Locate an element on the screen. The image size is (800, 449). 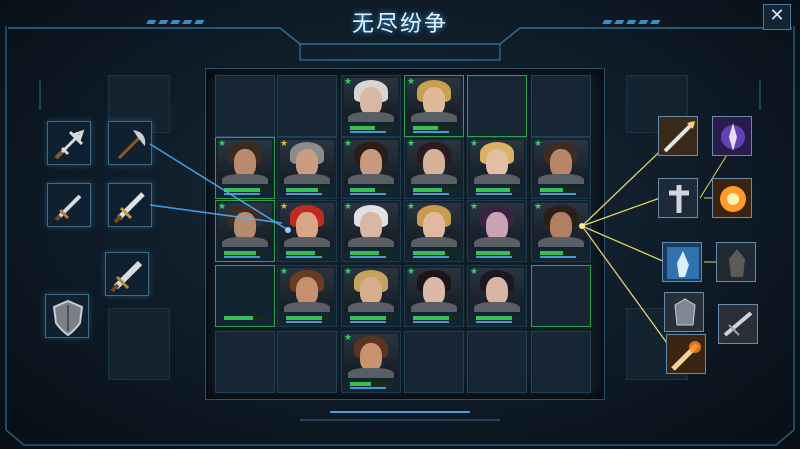
cross-totem-icon is located at coordinates (679, 199).